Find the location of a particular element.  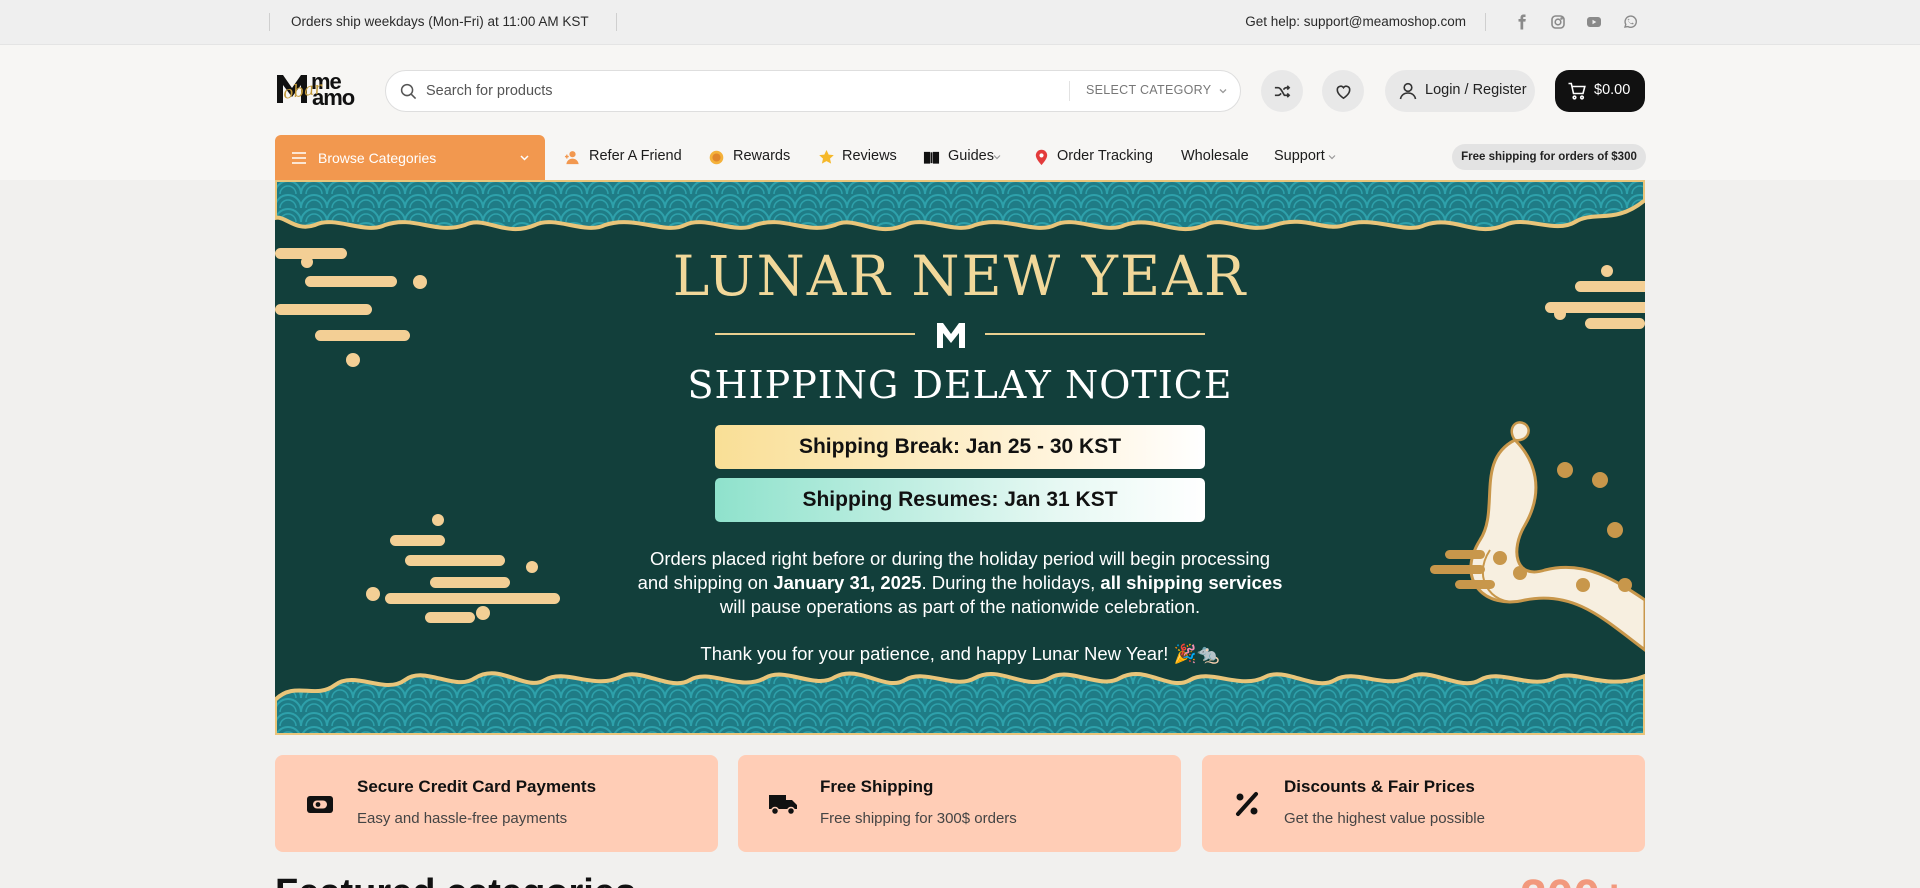

facebook-icon is located at coordinates (1522, 22).